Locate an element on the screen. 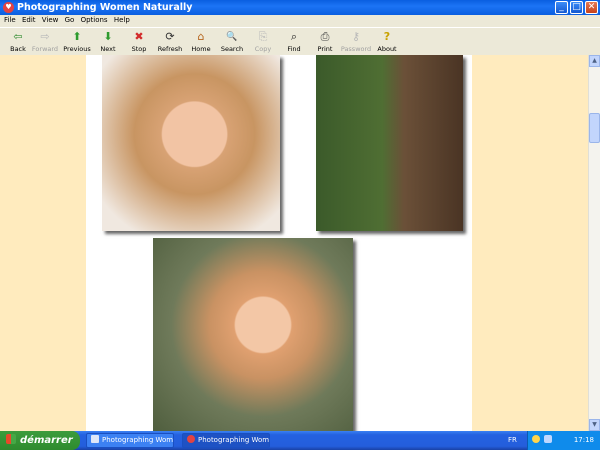 The width and height of the screenshot is (600, 450). forward-label: Forward is located at coordinates (45, 49).